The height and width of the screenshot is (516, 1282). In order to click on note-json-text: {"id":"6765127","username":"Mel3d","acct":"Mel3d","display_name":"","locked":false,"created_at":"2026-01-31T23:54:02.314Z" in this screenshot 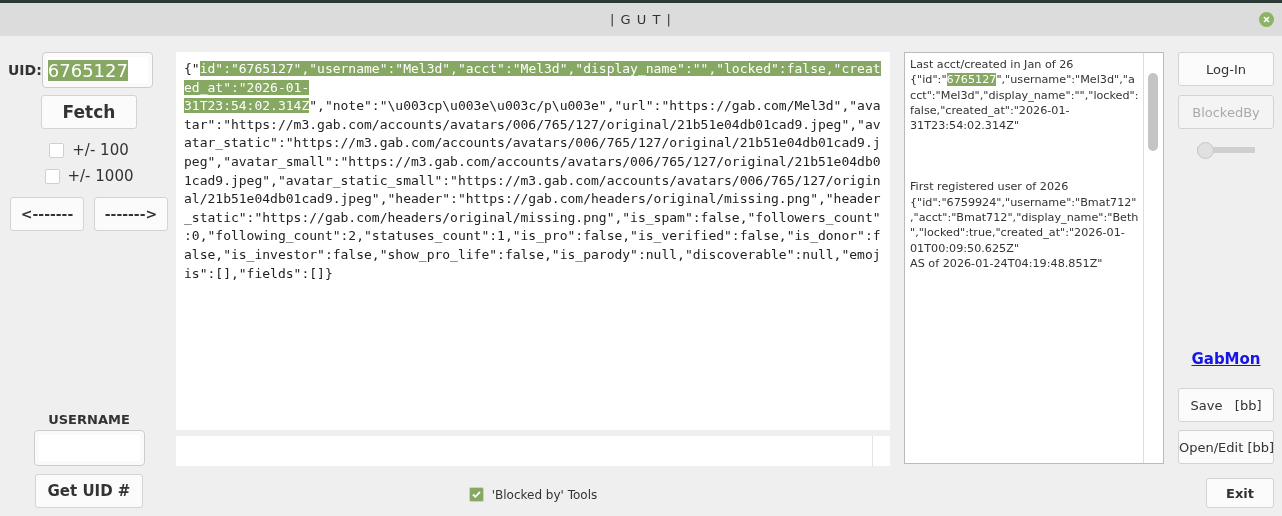, I will do `click(1024, 103)`.